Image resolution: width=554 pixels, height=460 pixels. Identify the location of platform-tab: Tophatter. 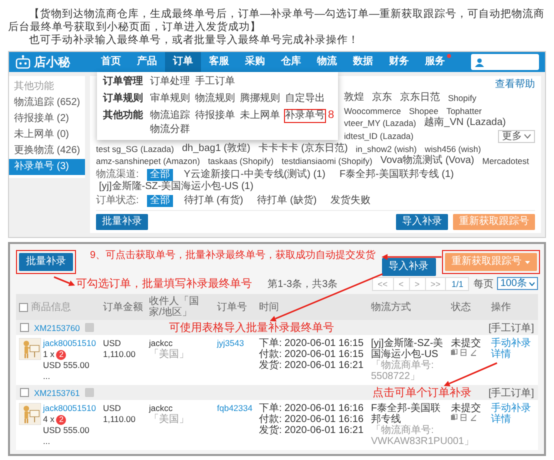
(464, 110).